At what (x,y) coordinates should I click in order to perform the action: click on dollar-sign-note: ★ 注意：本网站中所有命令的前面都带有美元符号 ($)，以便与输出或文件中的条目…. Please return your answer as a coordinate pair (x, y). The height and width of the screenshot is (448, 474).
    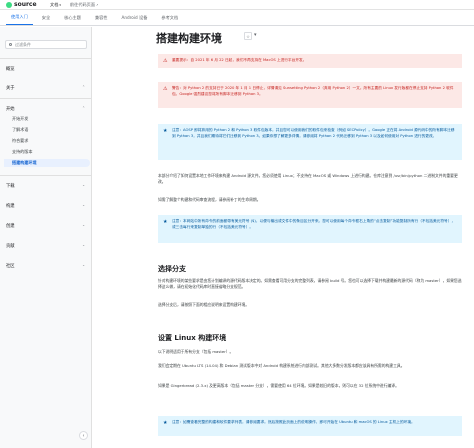
    Looking at the image, I should click on (310, 229).